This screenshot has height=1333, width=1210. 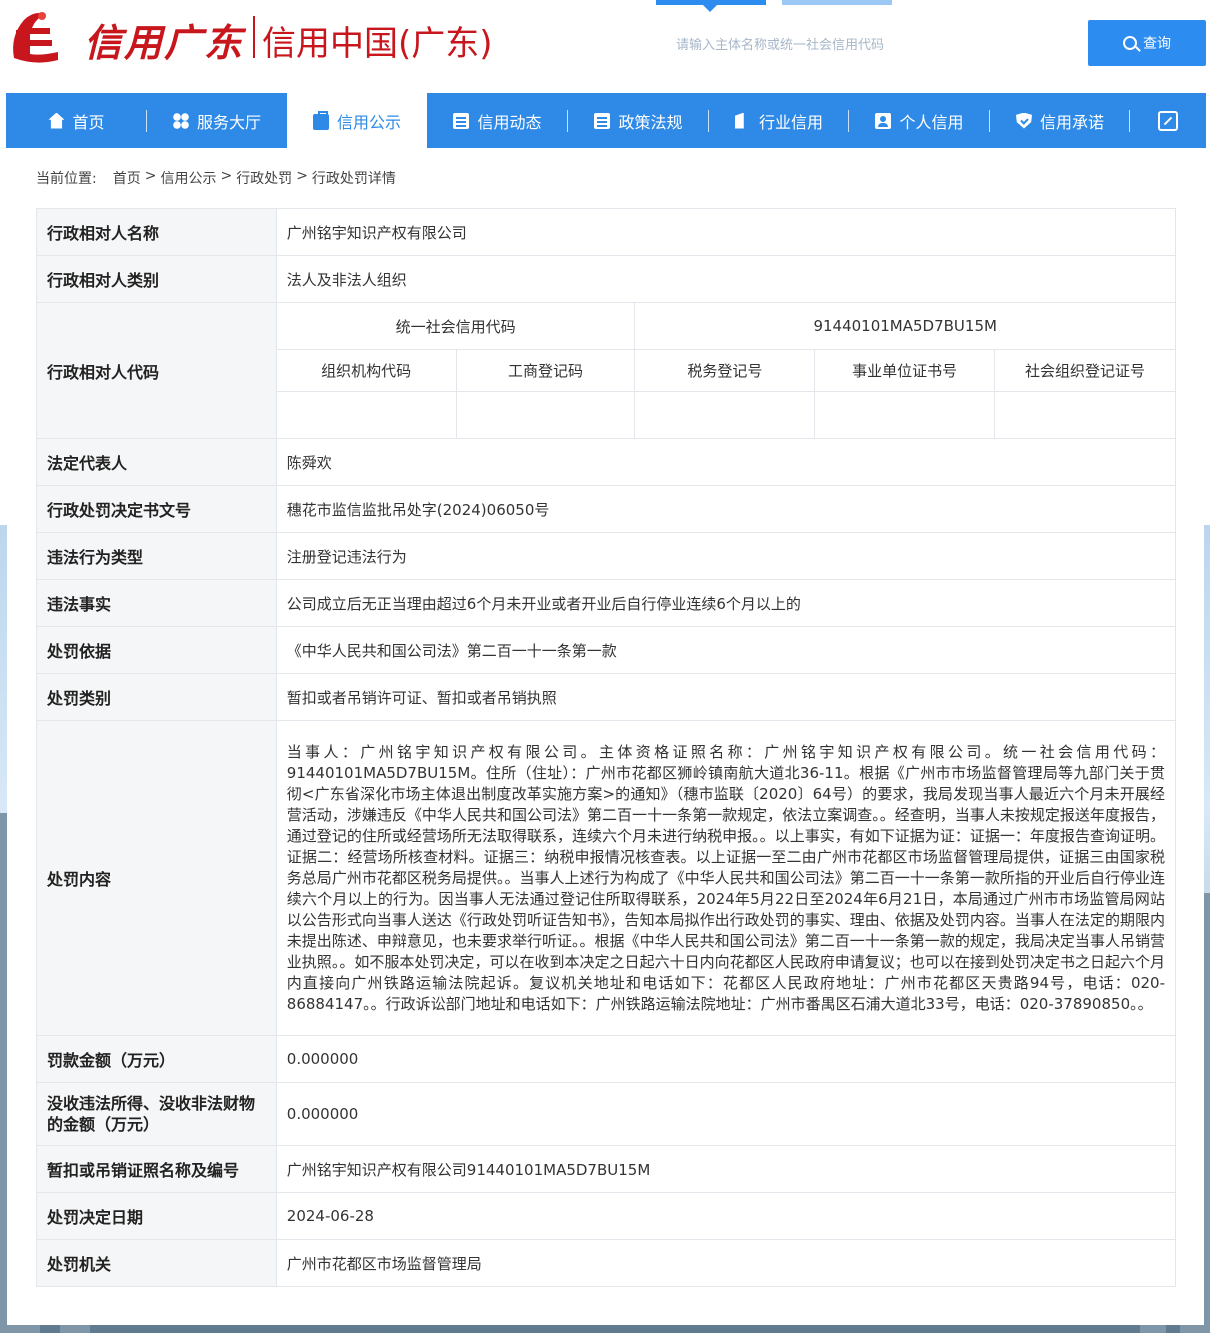 What do you see at coordinates (650, 122) in the screenshot?
I see `nav-item-label: 政策法规` at bounding box center [650, 122].